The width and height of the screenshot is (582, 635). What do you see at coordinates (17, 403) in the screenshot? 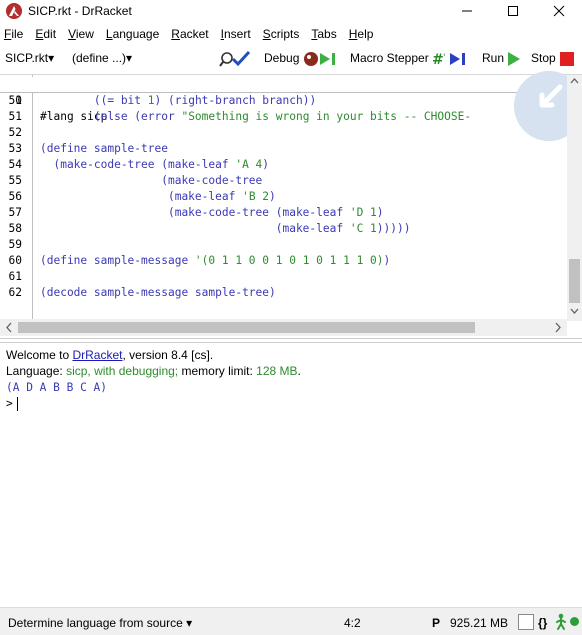
I see `text-cursor` at bounding box center [17, 403].